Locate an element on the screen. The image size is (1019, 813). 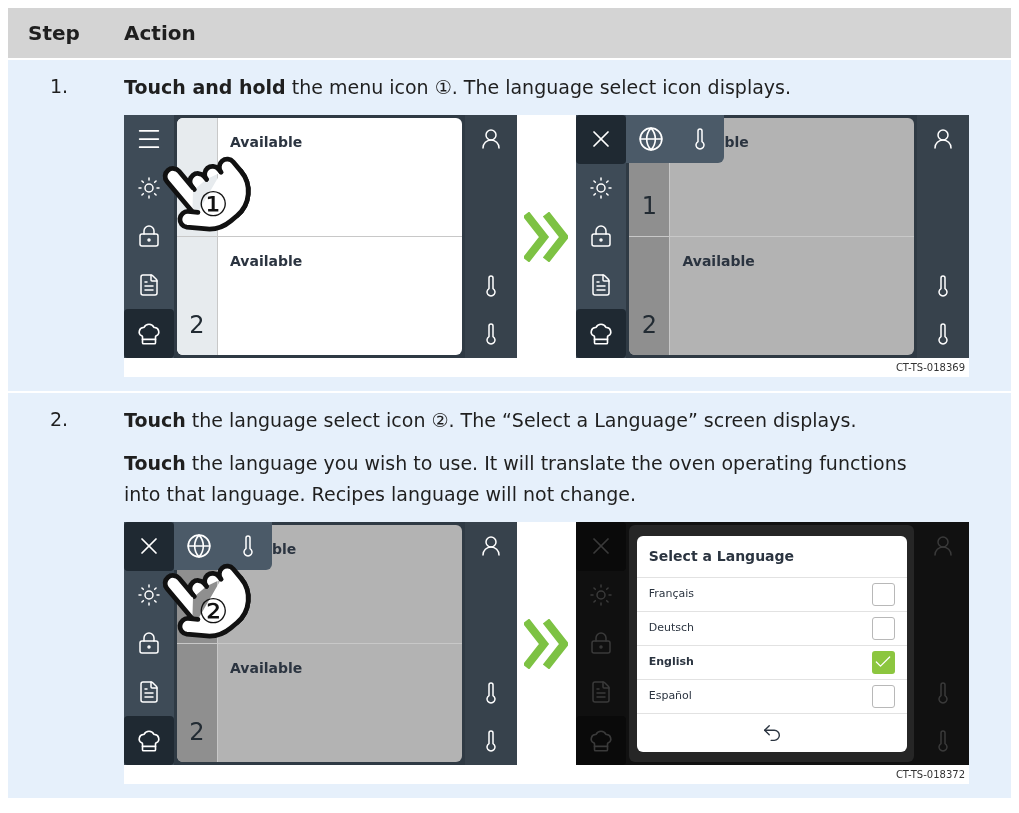
language-option: Deutsch is located at coordinates (671, 628).